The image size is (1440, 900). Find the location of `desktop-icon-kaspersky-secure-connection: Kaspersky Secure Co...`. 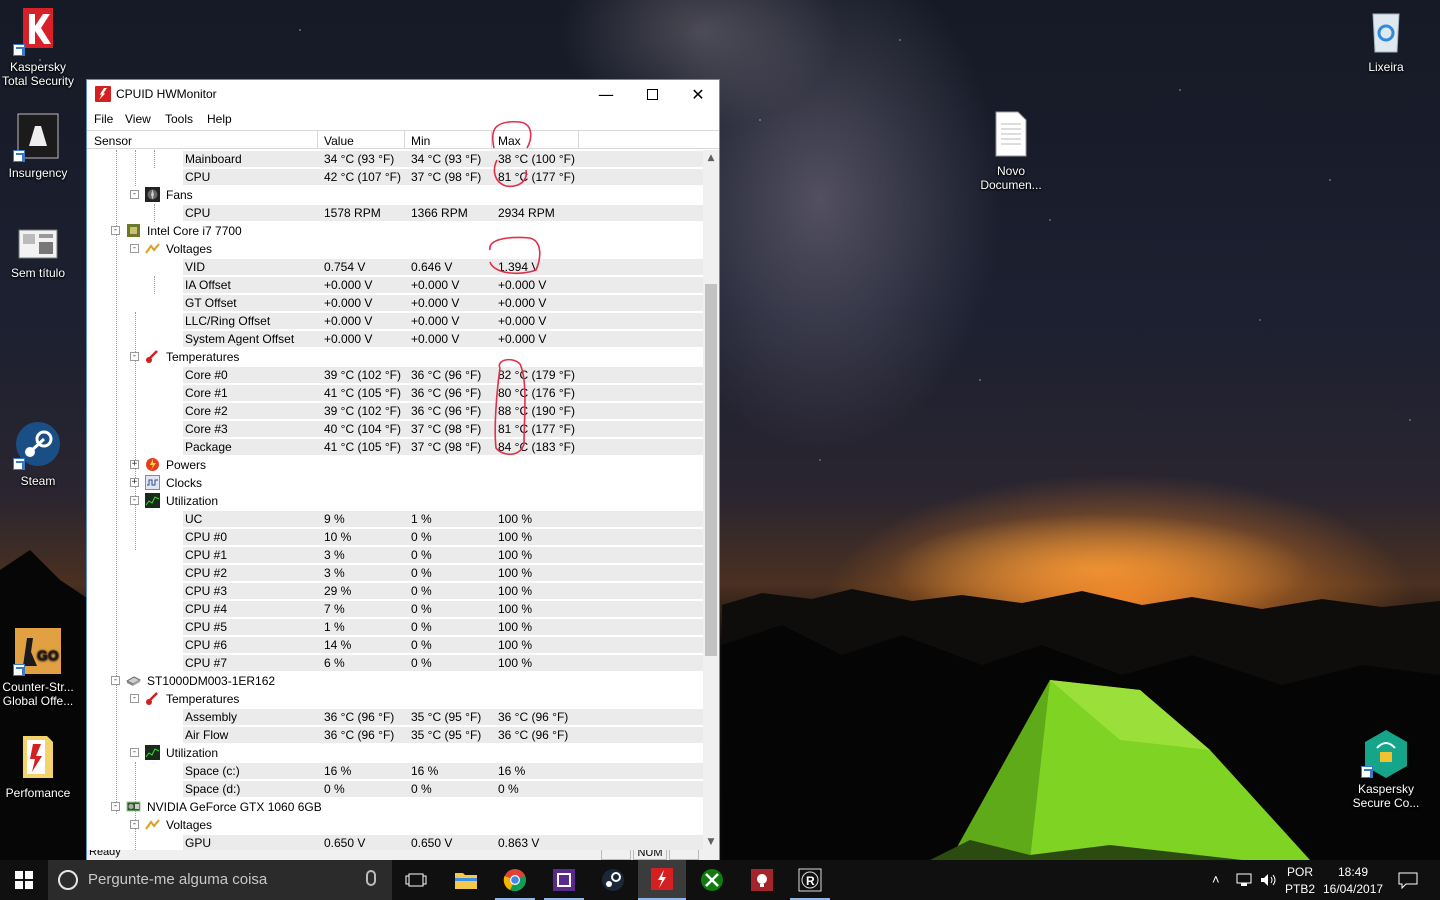

desktop-icon-kaspersky-secure-connection: Kaspersky Secure Co... is located at coordinates (1386, 769).